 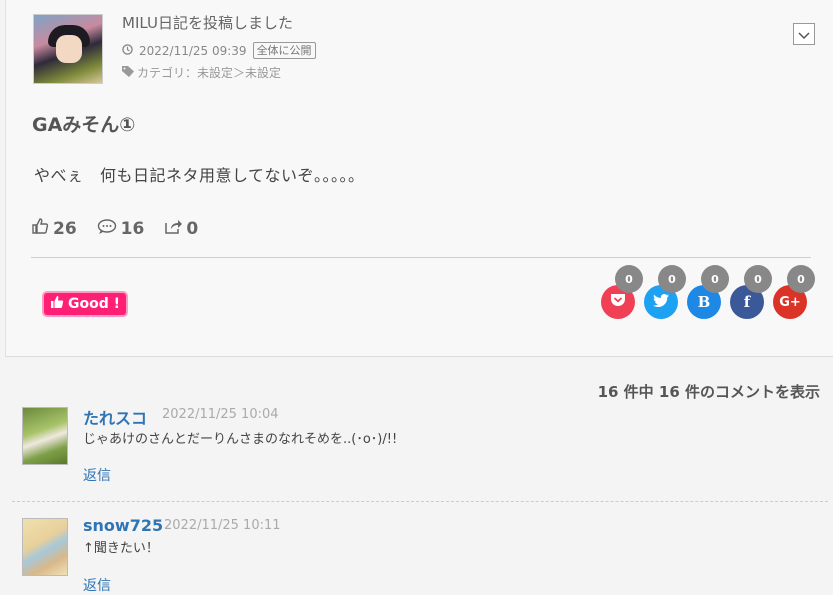 I want to click on author-avatar, so click(x=68, y=49).